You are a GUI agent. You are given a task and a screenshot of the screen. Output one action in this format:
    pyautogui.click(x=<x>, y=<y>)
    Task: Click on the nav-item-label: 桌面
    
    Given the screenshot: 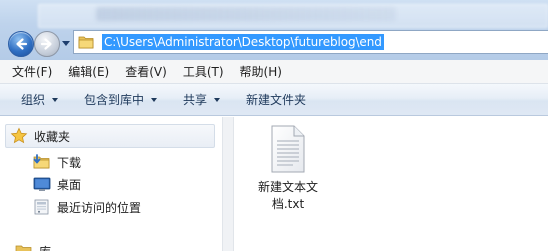 What is the action you would take?
    pyautogui.click(x=69, y=184)
    